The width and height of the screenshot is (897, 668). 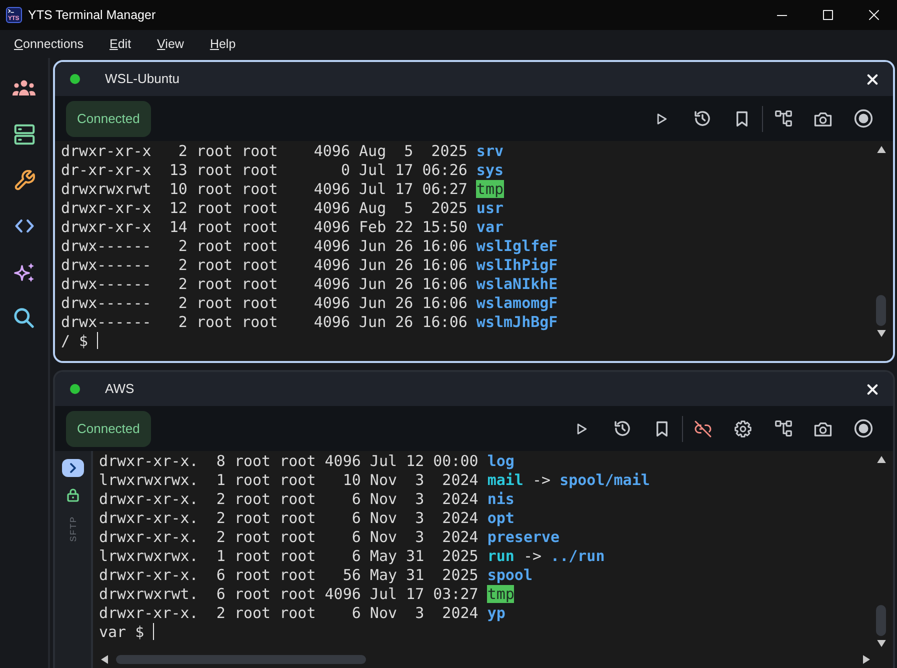 I want to click on code-icon, so click(x=24, y=226).